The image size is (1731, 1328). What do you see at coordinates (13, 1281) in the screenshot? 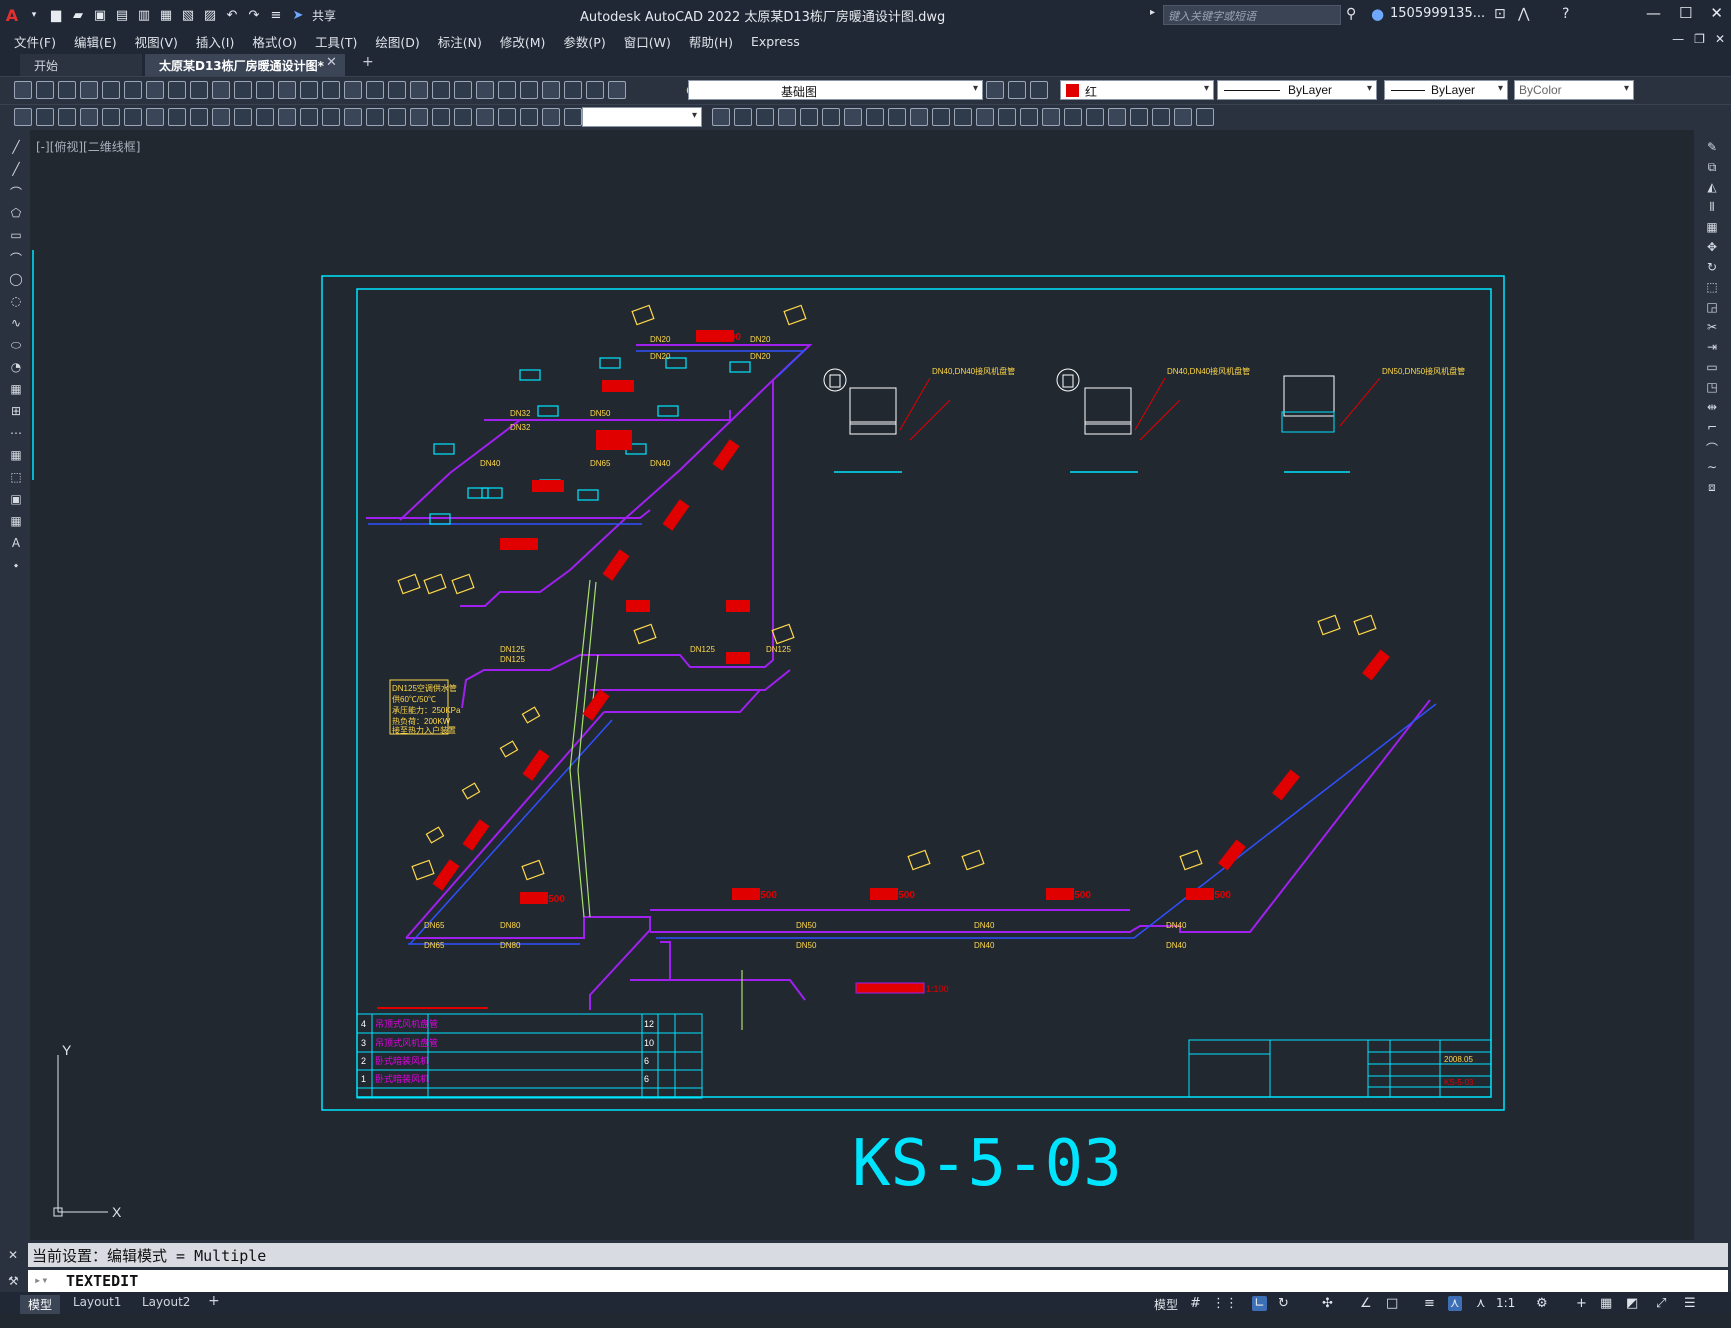
I see `wrench-icon: ⚒` at bounding box center [13, 1281].